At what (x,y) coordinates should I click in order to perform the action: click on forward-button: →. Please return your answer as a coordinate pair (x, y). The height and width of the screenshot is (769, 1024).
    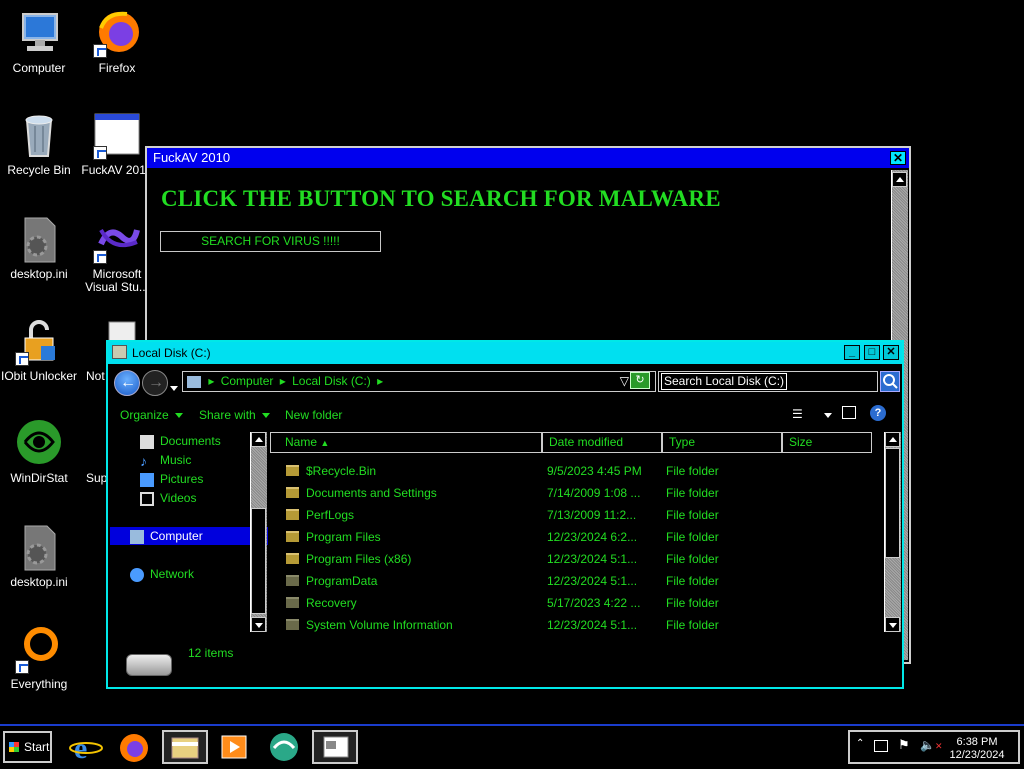
    Looking at the image, I should click on (155, 383).